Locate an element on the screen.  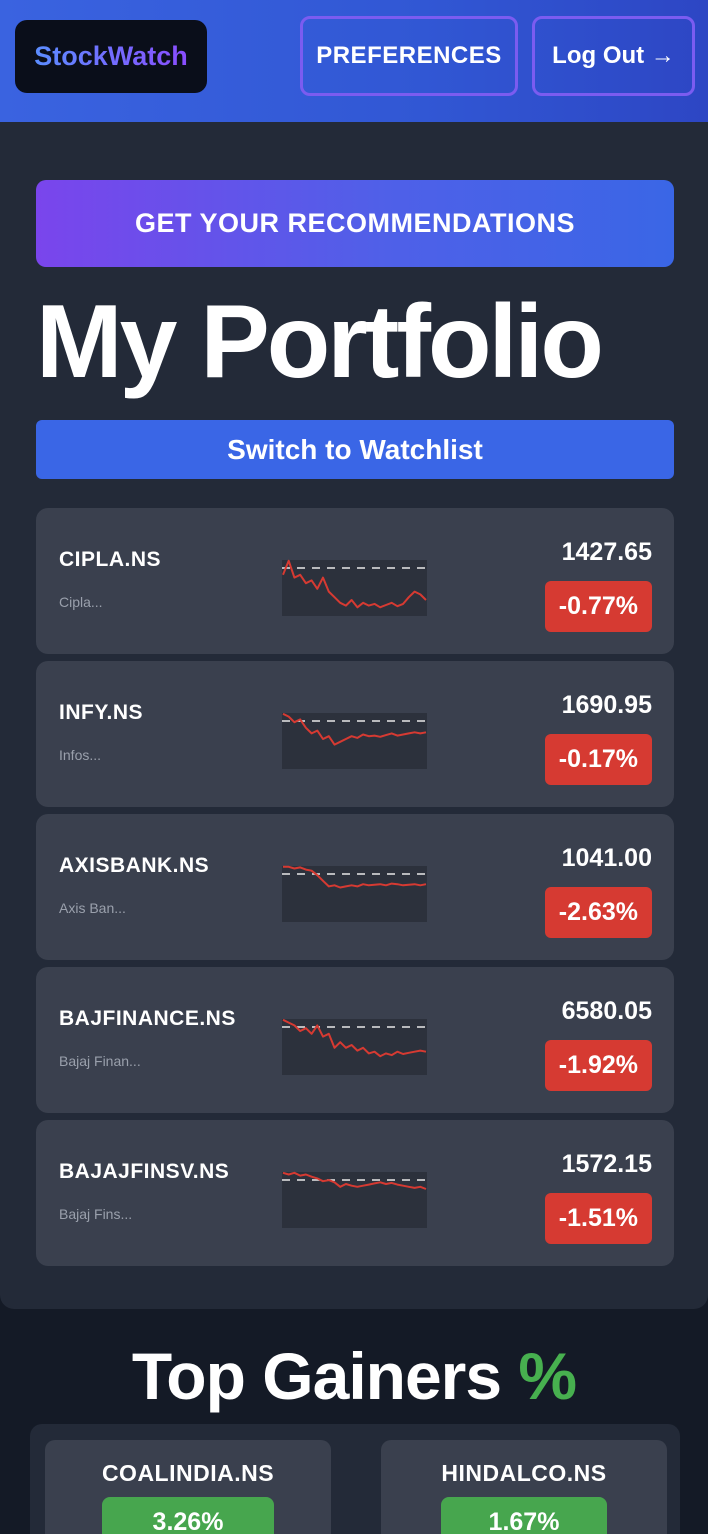
stock-symbol: INFY.NS is located at coordinates (101, 712).